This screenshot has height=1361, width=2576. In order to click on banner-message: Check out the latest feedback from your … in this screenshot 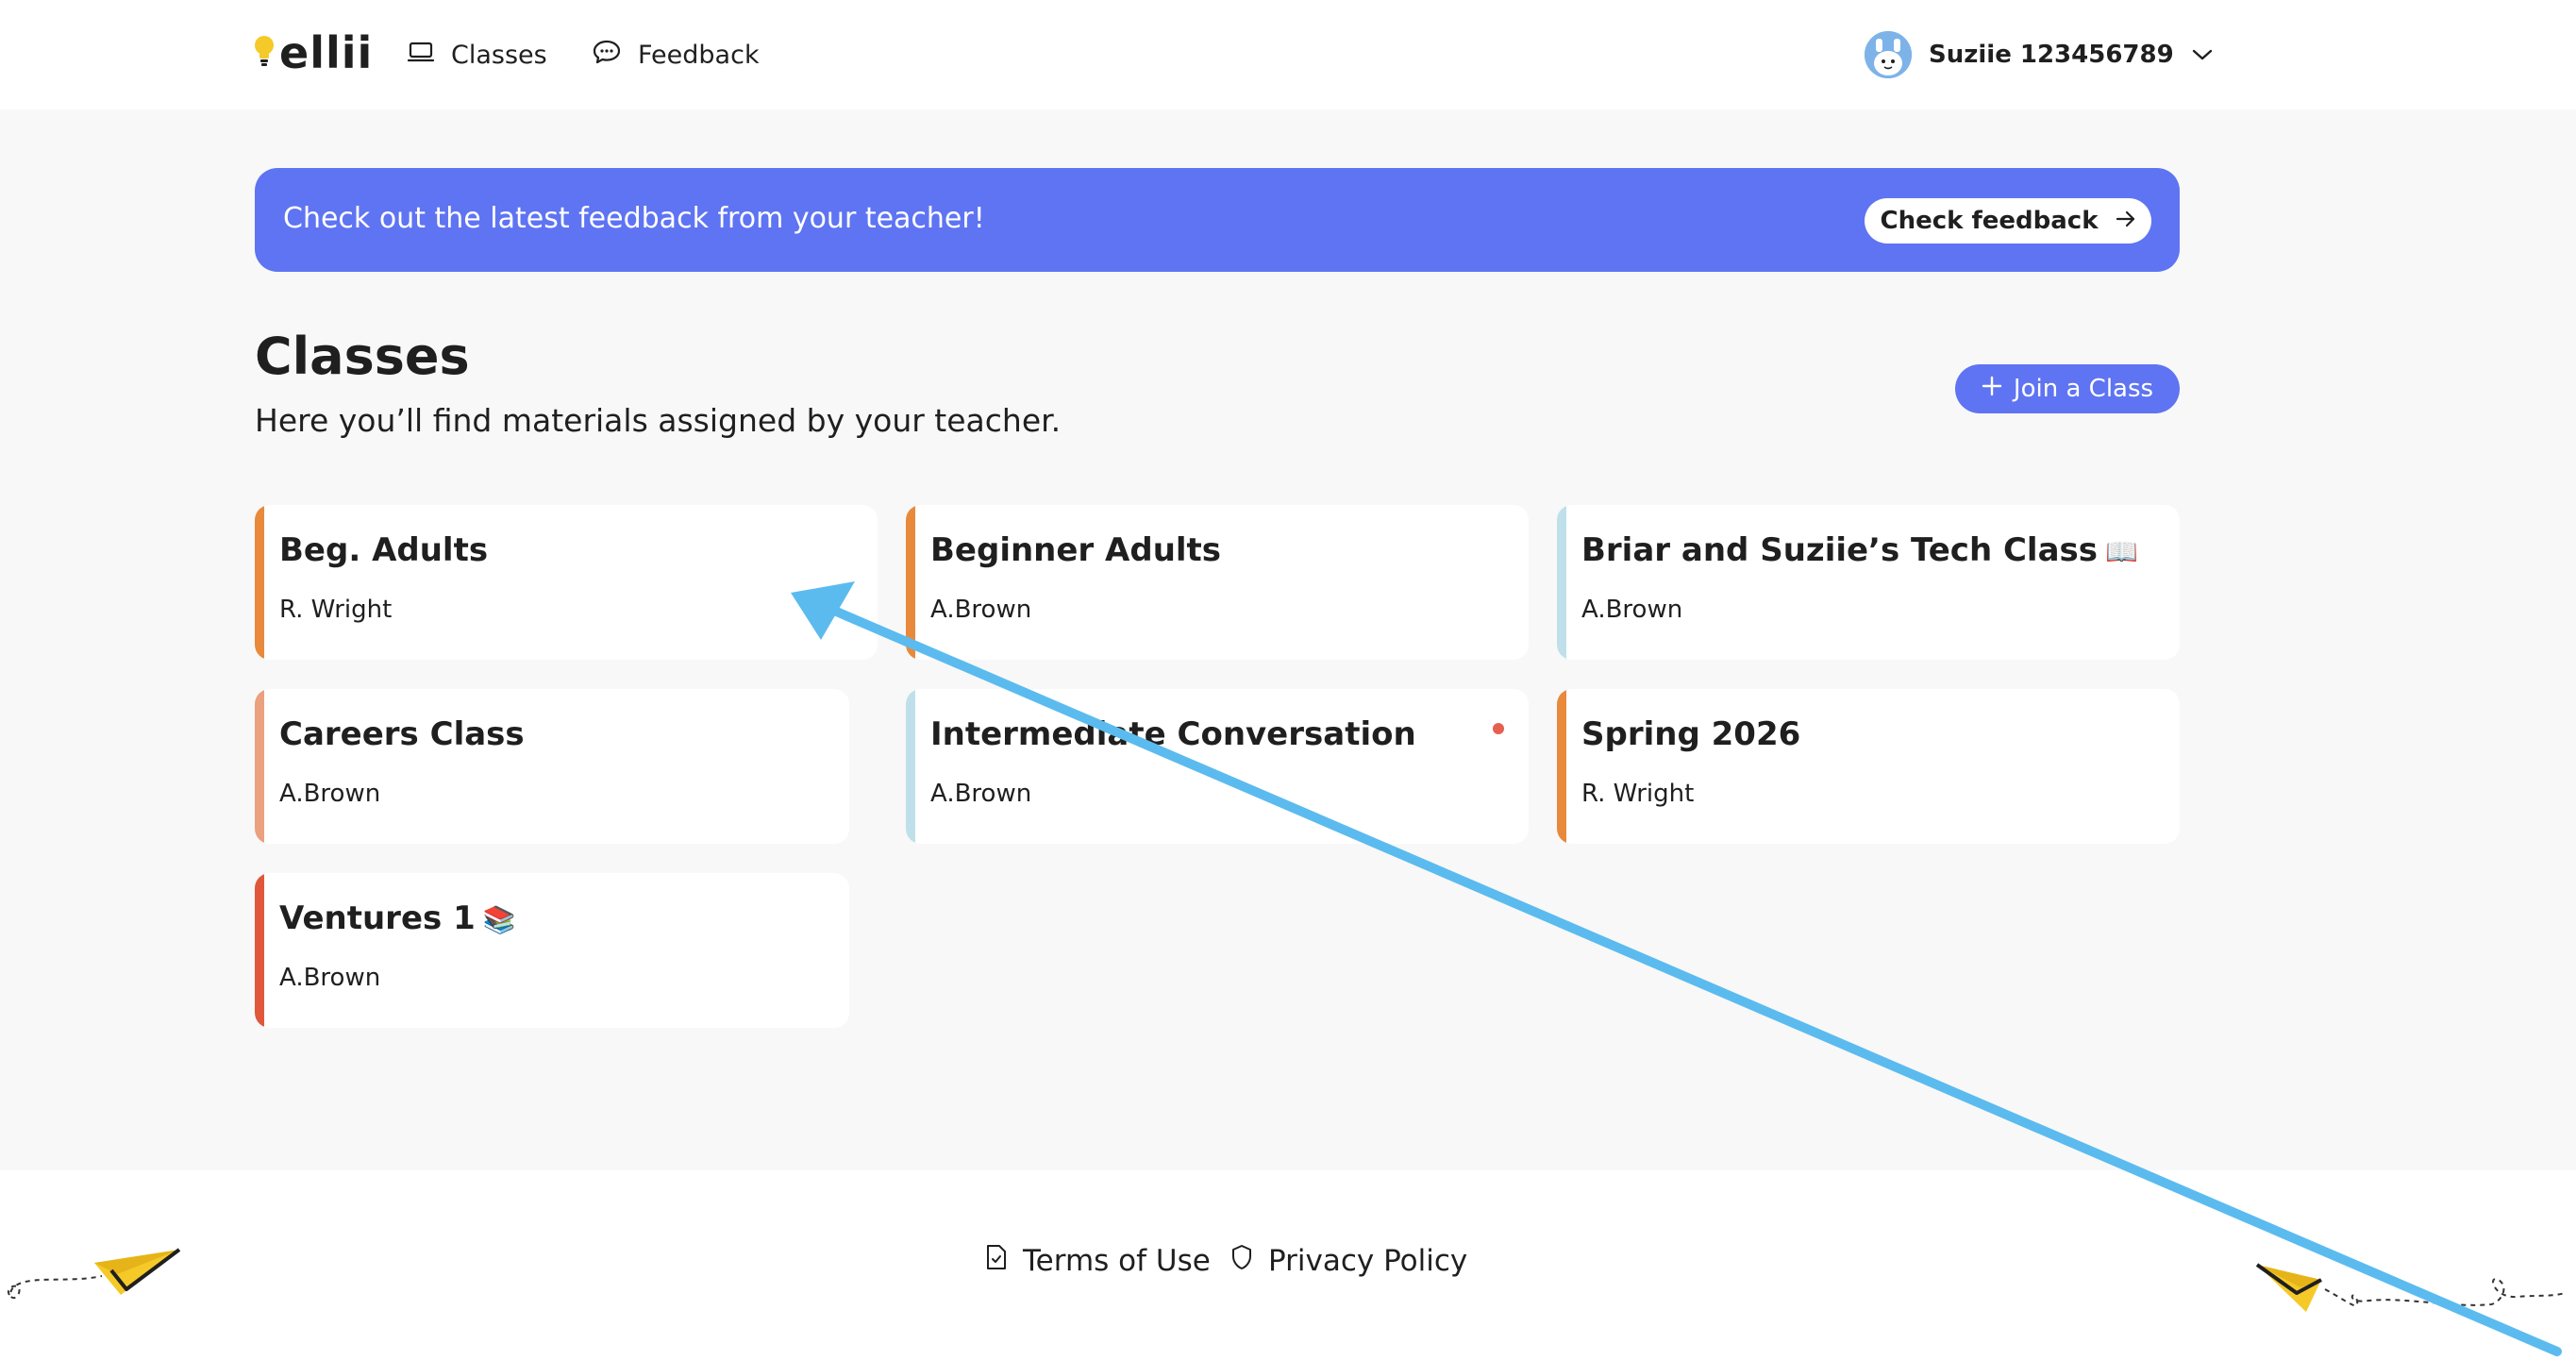, I will do `click(634, 218)`.